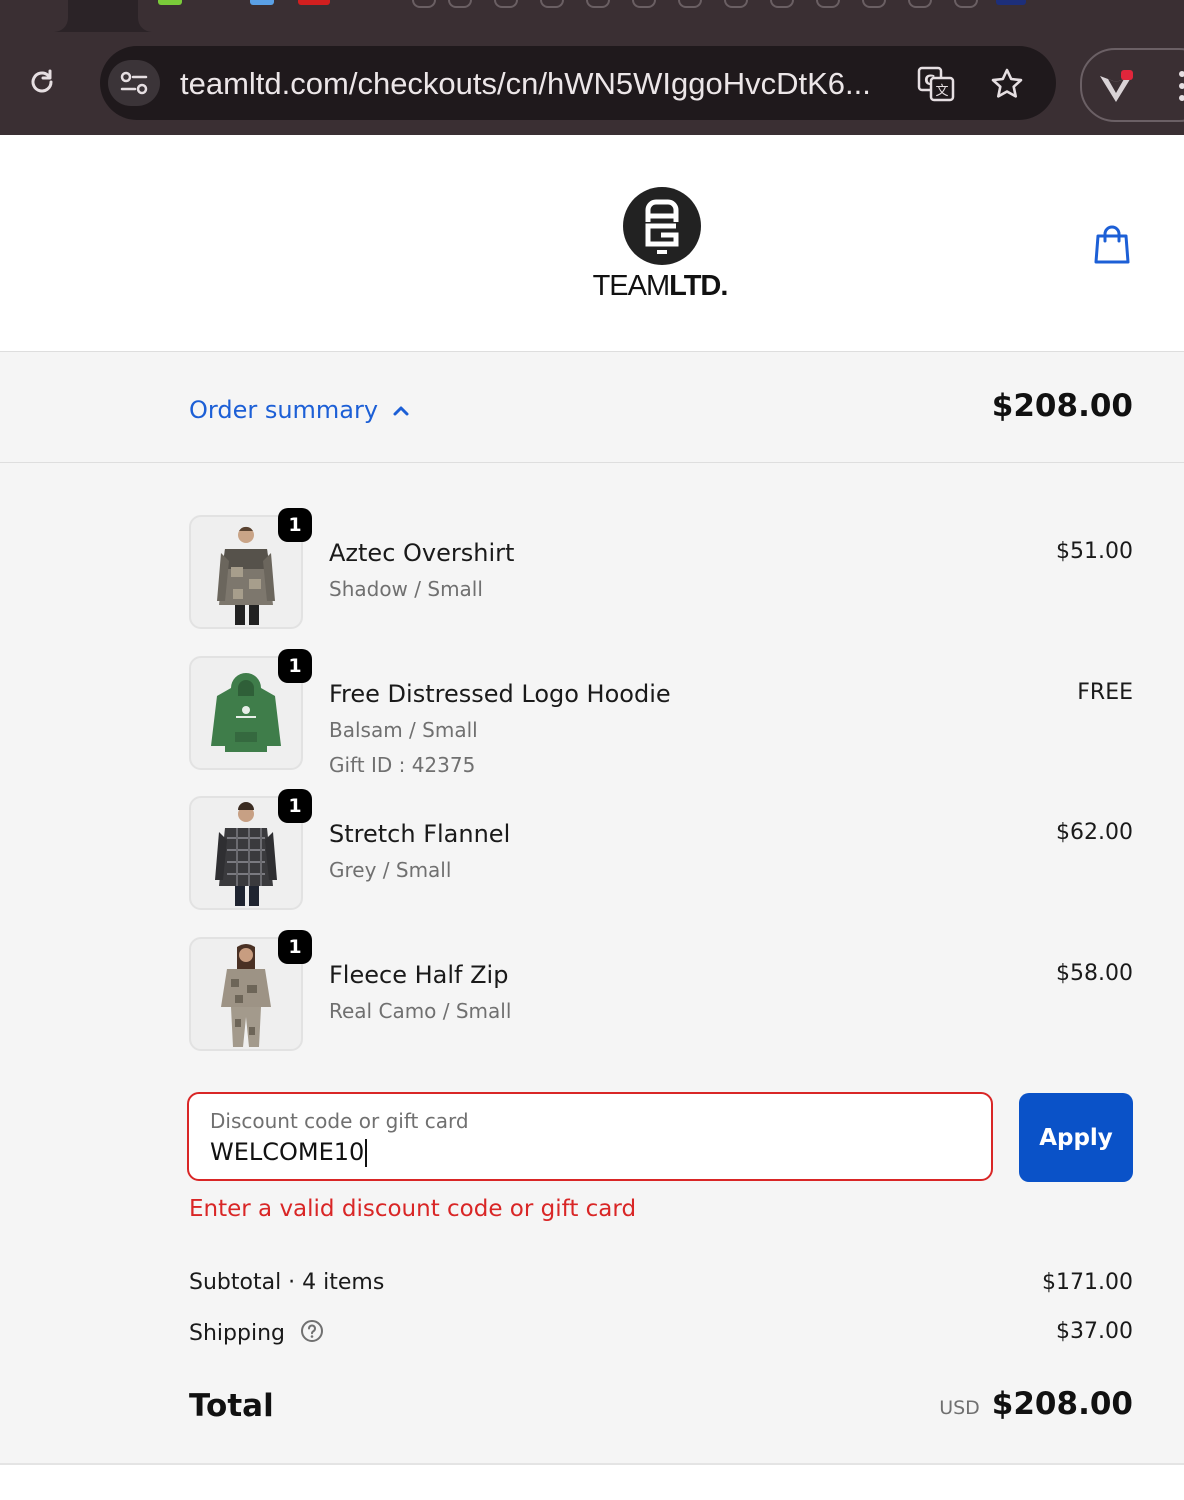 Image resolution: width=1184 pixels, height=1500 pixels. What do you see at coordinates (42, 82) in the screenshot?
I see `reload-icon` at bounding box center [42, 82].